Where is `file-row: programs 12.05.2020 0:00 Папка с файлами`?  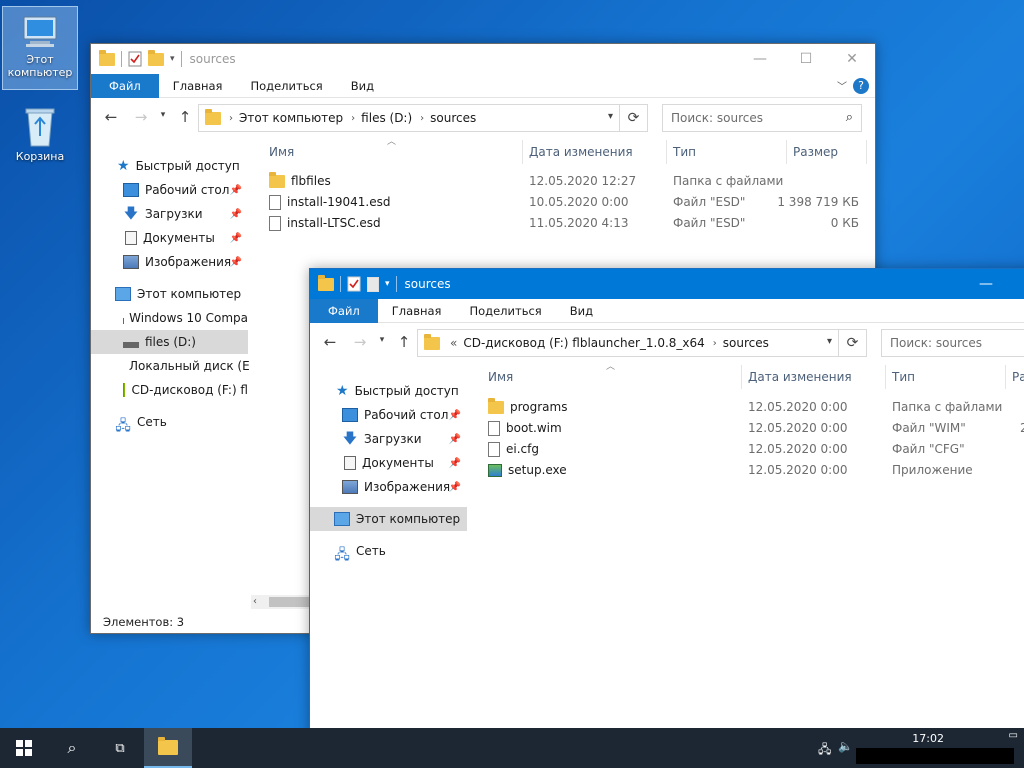 file-row: programs 12.05.2020 0:00 Папка с файлами is located at coordinates (756, 407).